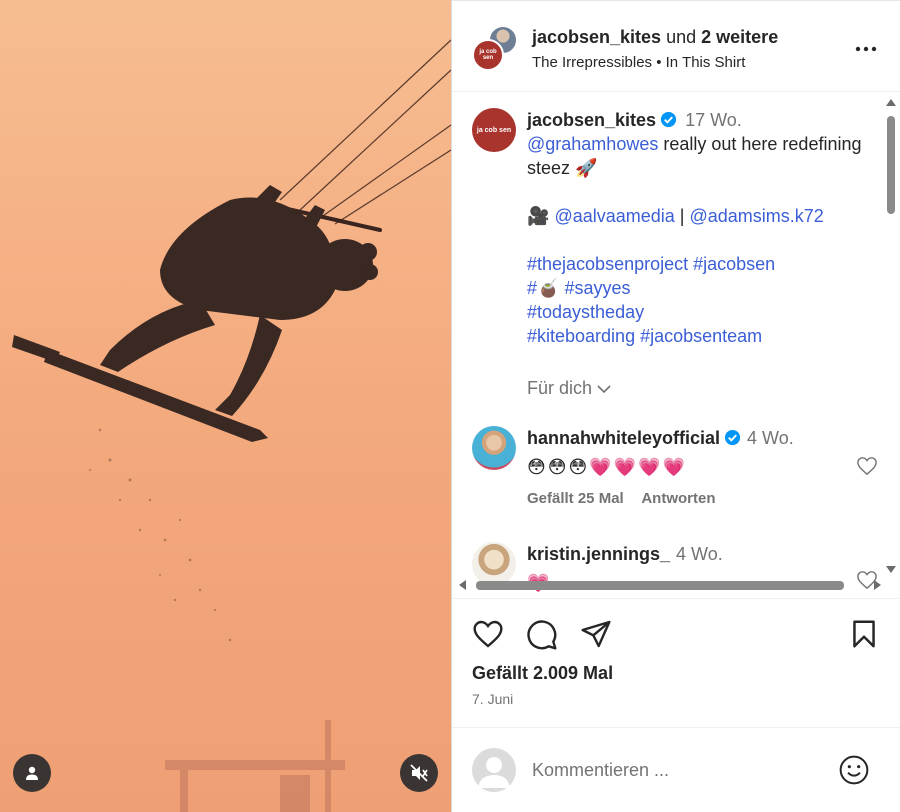  What do you see at coordinates (542, 635) in the screenshot?
I see `comment-icon` at bounding box center [542, 635].